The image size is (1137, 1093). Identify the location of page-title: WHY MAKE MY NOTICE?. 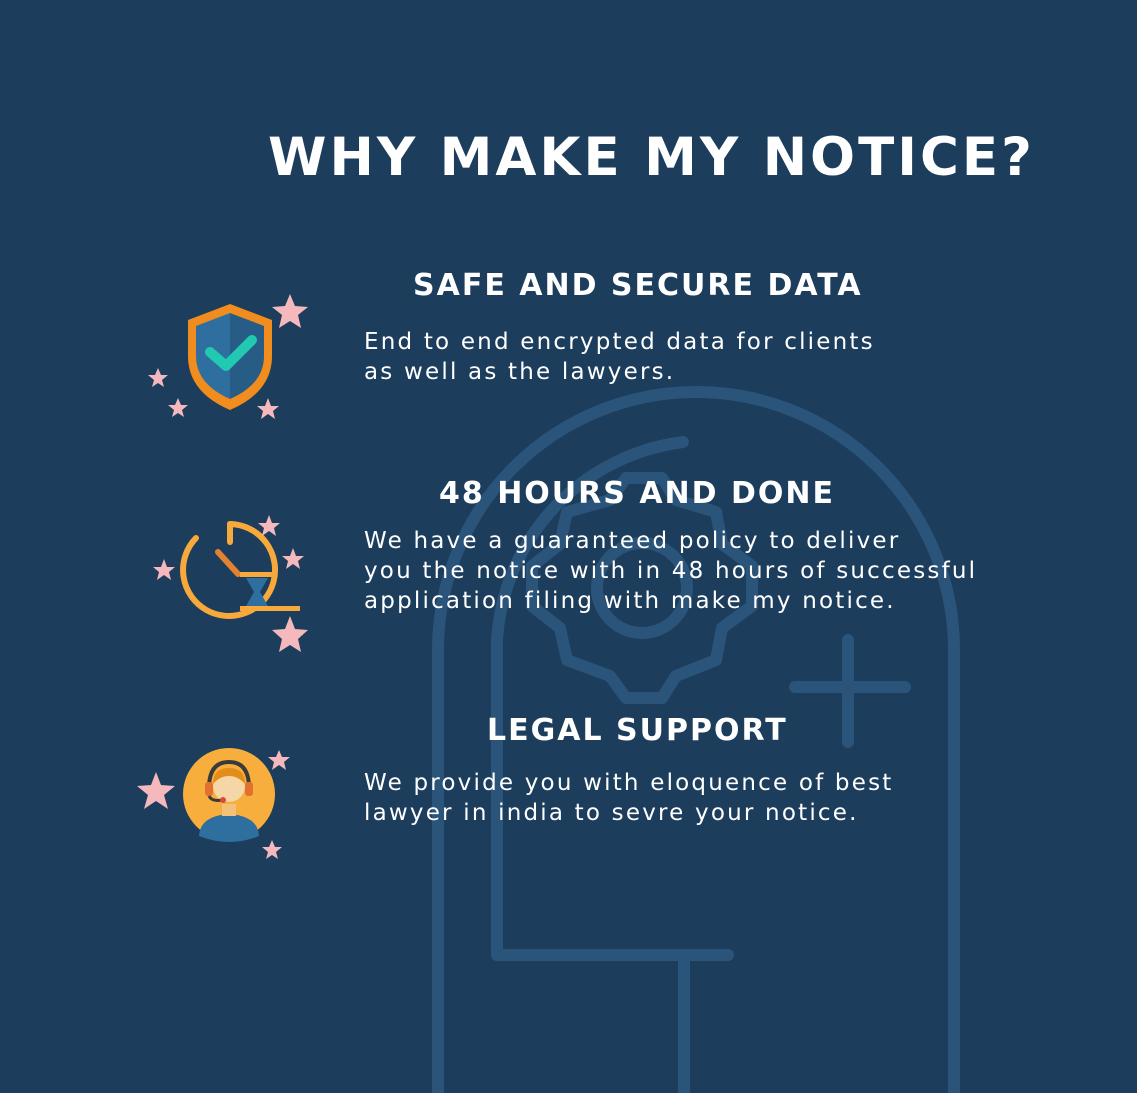
(651, 157).